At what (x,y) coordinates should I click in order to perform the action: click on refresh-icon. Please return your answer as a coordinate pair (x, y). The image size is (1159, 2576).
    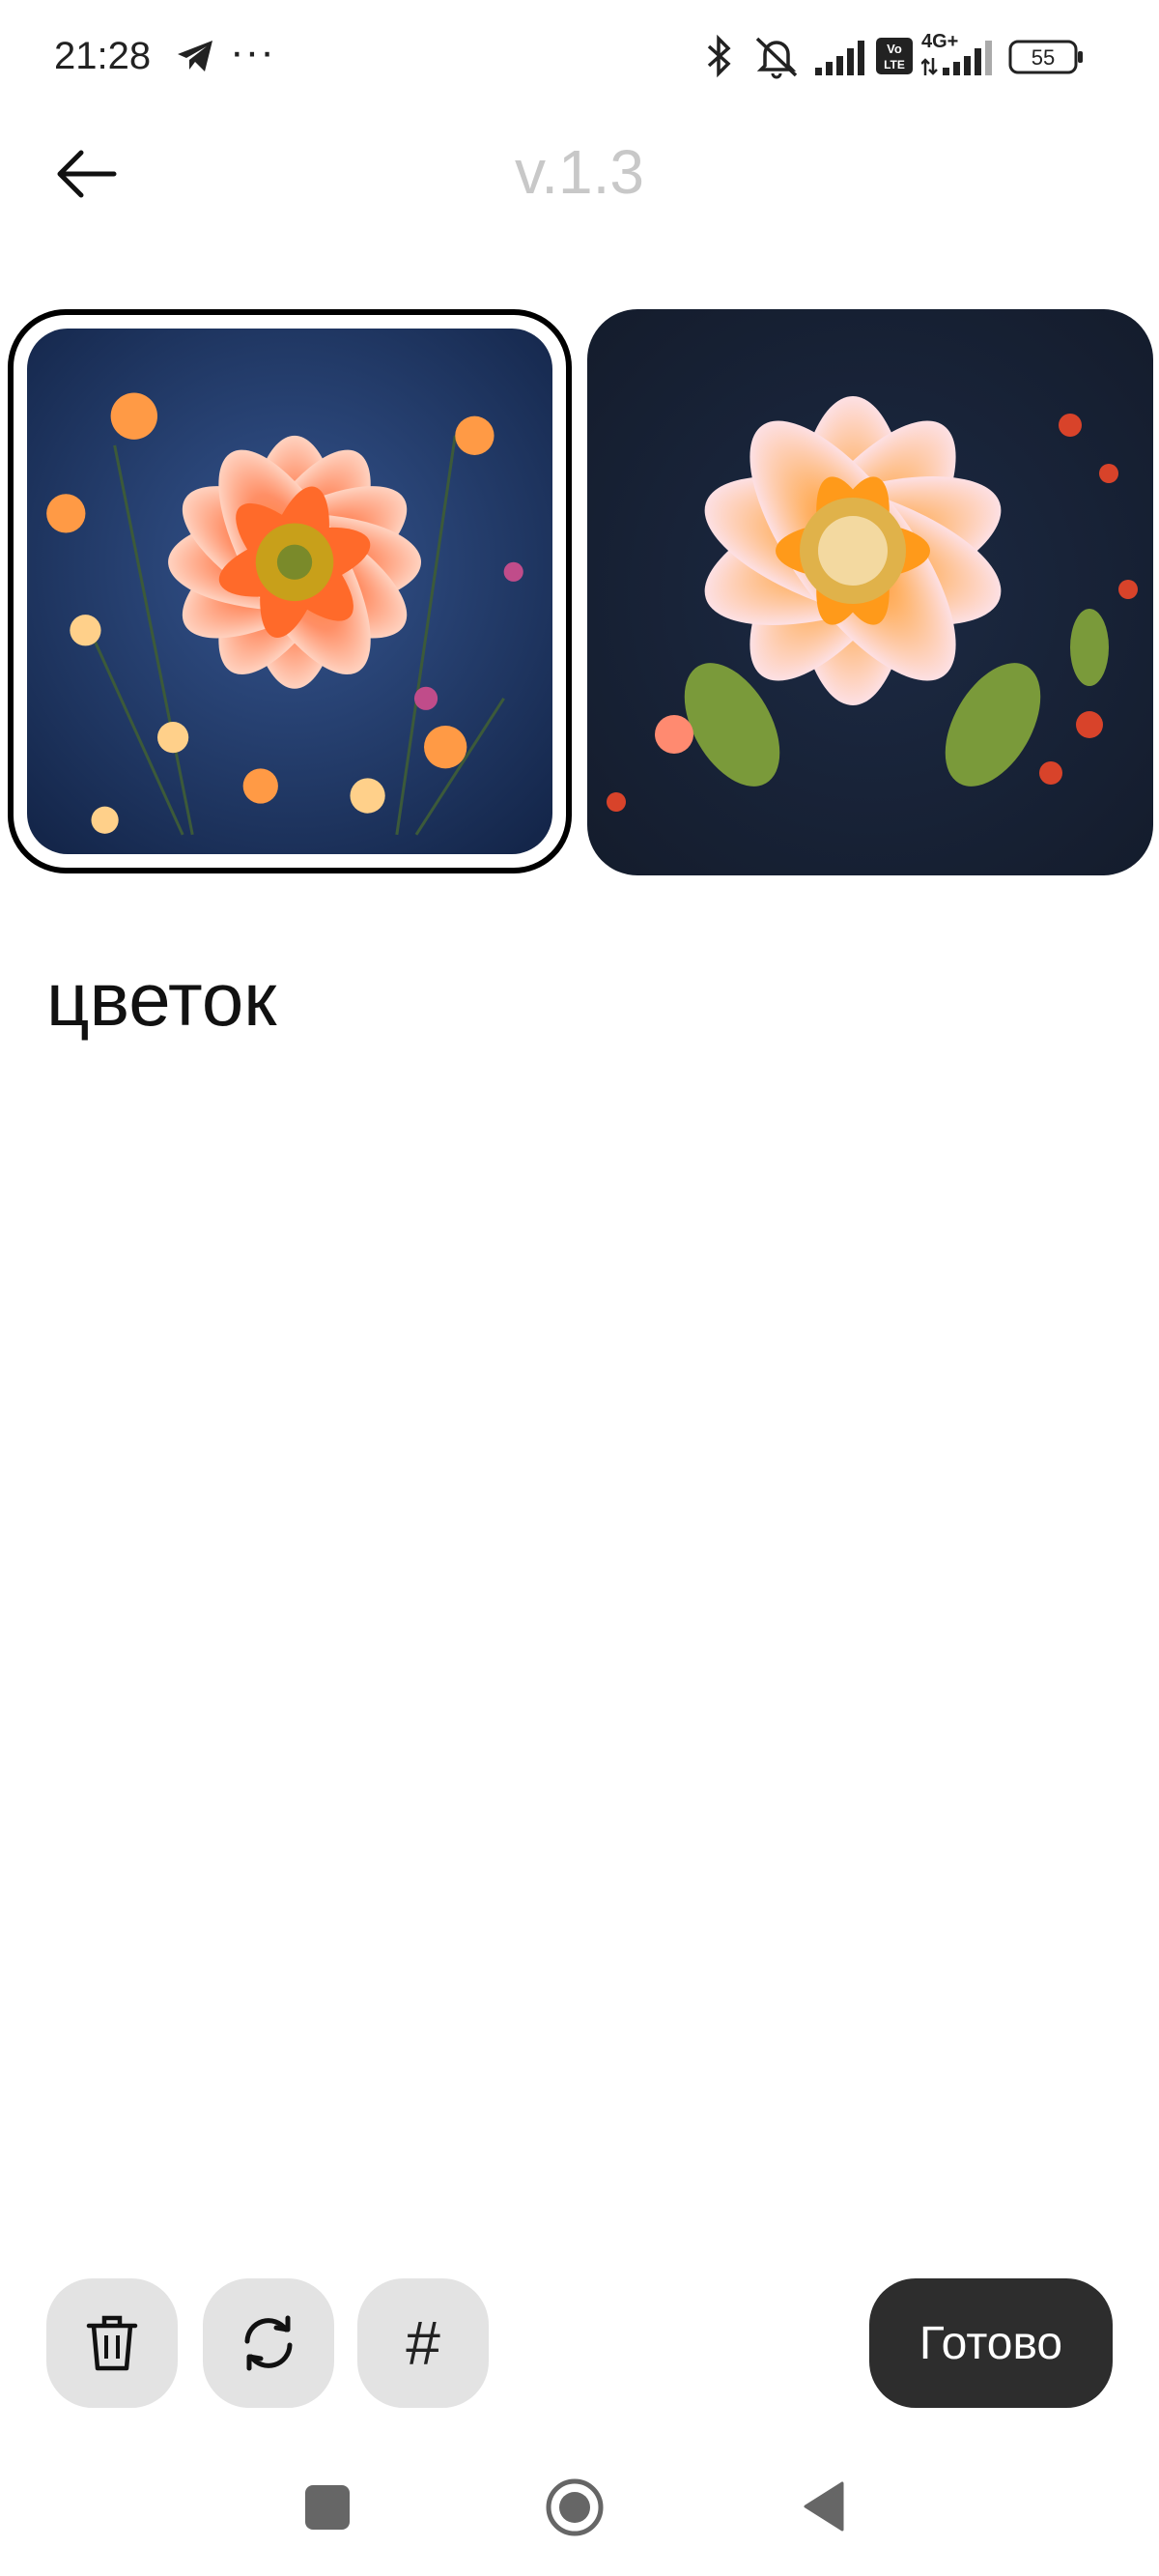
    Looking at the image, I should click on (269, 2343).